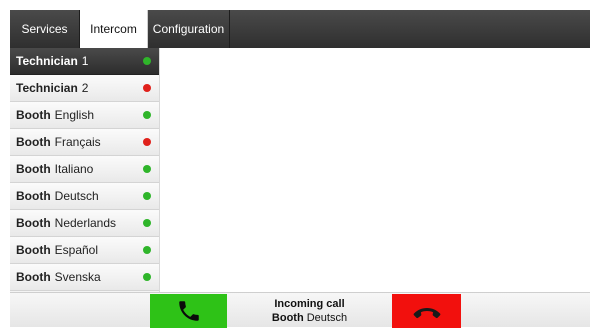 The image size is (590, 328). I want to click on contact-name: English, so click(74, 115).